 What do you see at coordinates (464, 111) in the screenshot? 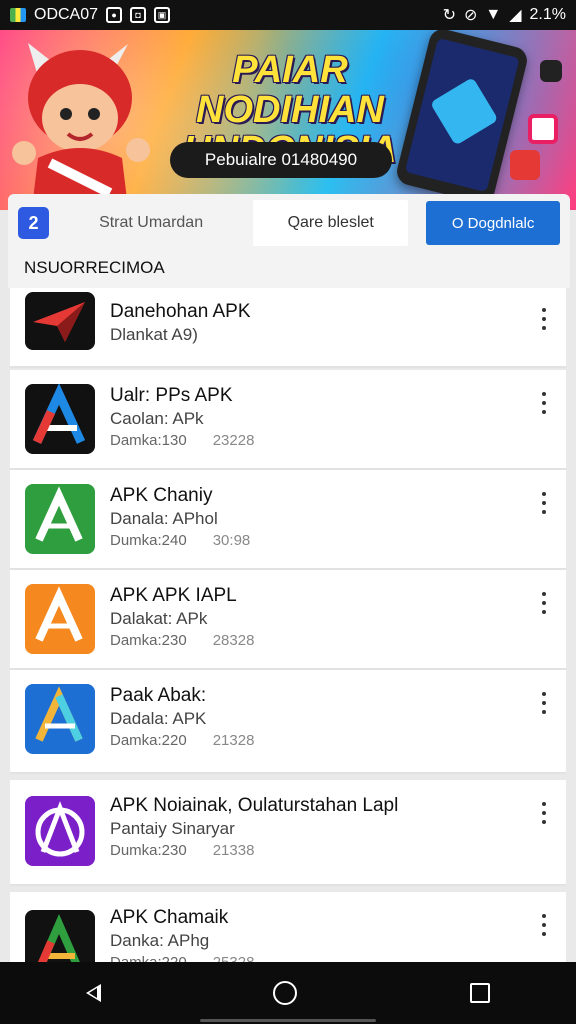
I see `app-logo-illustration` at bounding box center [464, 111].